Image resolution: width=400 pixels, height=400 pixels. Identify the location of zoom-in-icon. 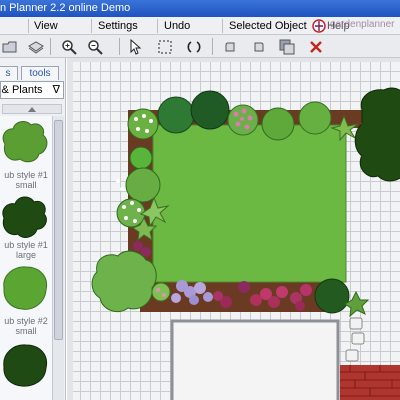
(69, 46).